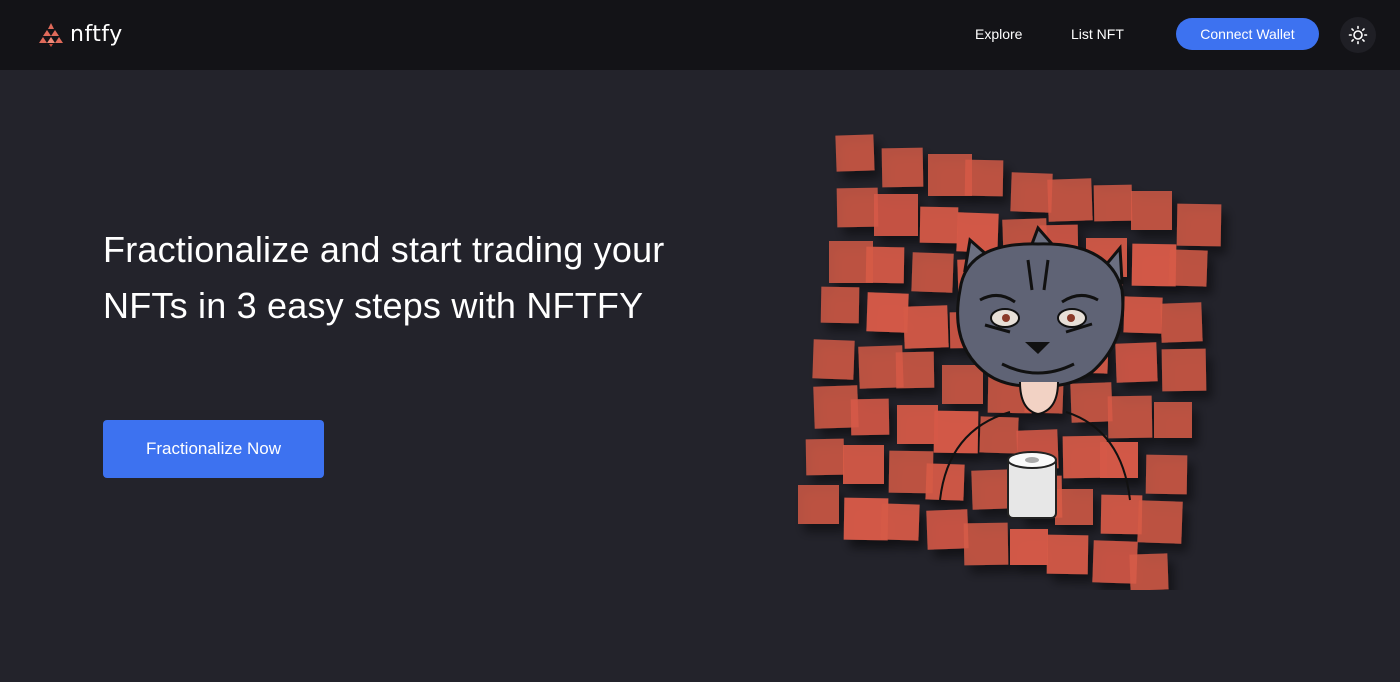 This screenshot has height=682, width=1400. I want to click on logo: nftfy, so click(80, 35).